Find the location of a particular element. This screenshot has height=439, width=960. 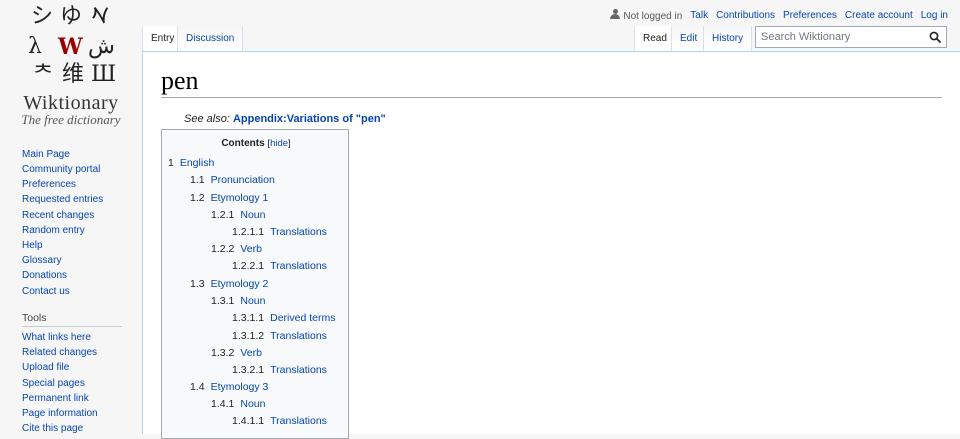

toc-hide-bracket-close: ] is located at coordinates (289, 143).